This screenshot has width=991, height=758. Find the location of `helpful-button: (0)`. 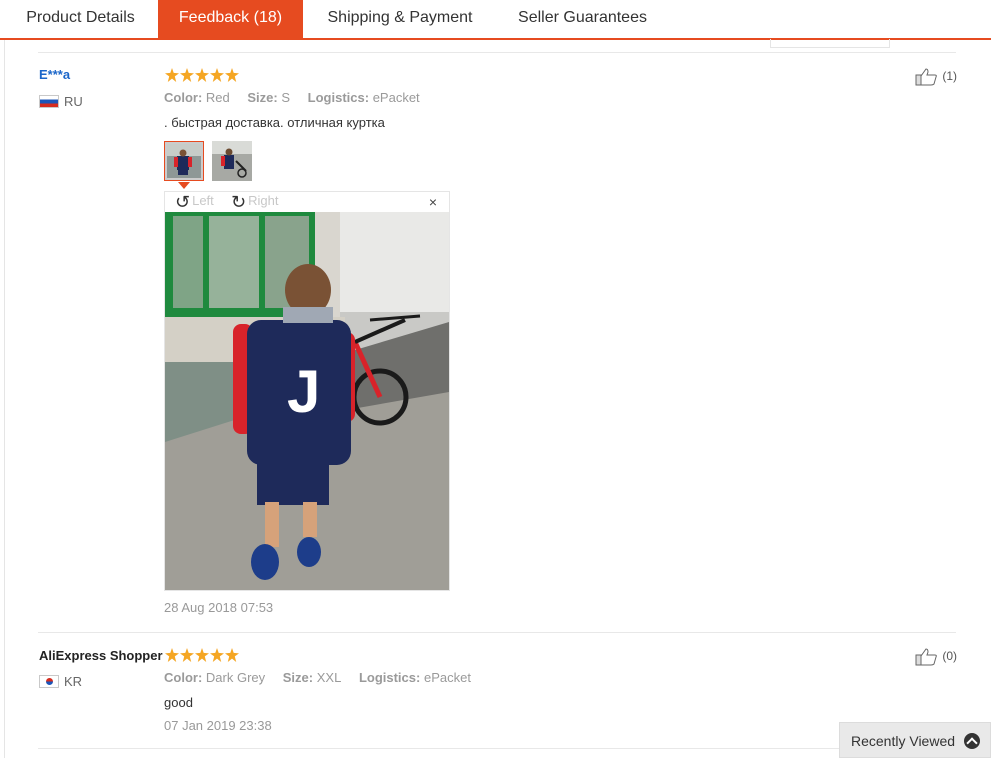

helpful-button: (0) is located at coordinates (936, 657).